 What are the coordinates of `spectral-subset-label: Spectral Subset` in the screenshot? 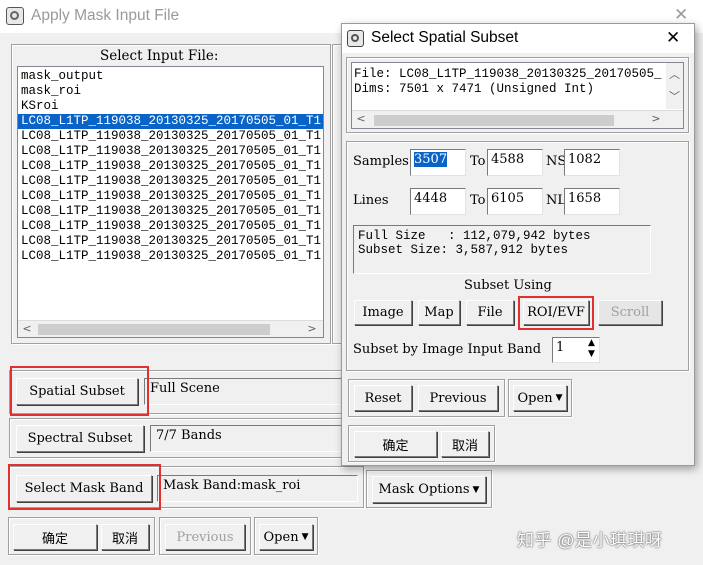 It's located at (80, 438).